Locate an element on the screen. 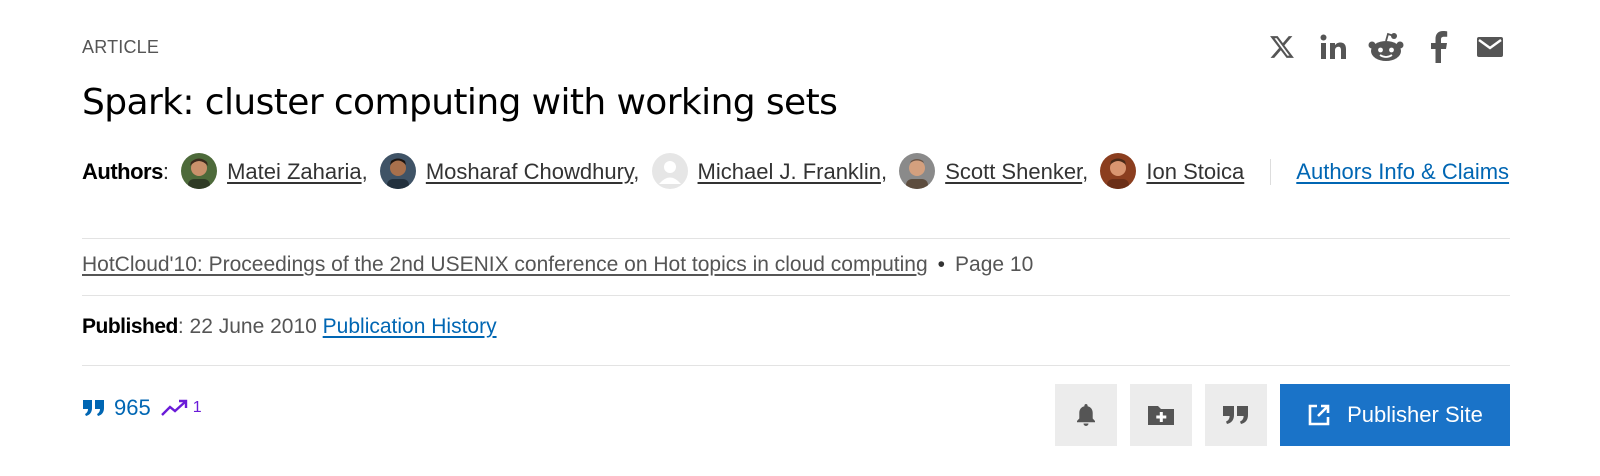  author-item: Matei Zaharia, is located at coordinates (271, 171).